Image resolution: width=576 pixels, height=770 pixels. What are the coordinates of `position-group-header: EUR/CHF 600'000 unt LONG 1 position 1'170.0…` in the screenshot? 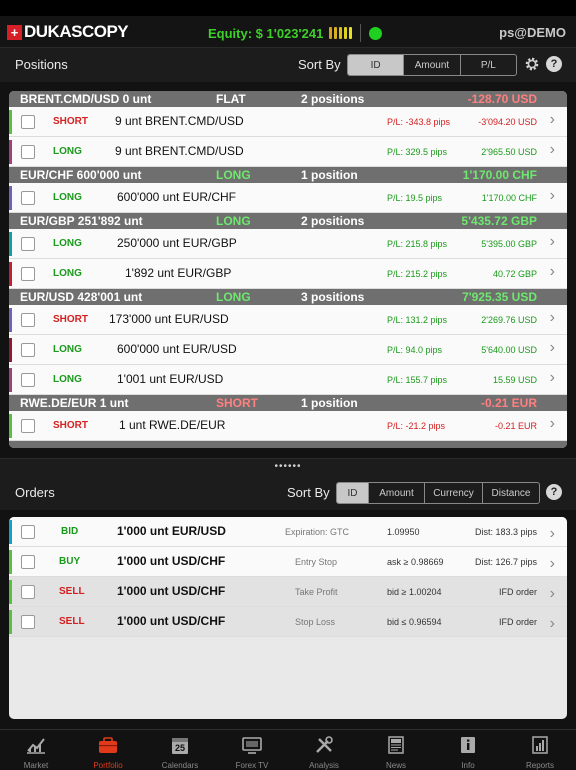 It's located at (288, 175).